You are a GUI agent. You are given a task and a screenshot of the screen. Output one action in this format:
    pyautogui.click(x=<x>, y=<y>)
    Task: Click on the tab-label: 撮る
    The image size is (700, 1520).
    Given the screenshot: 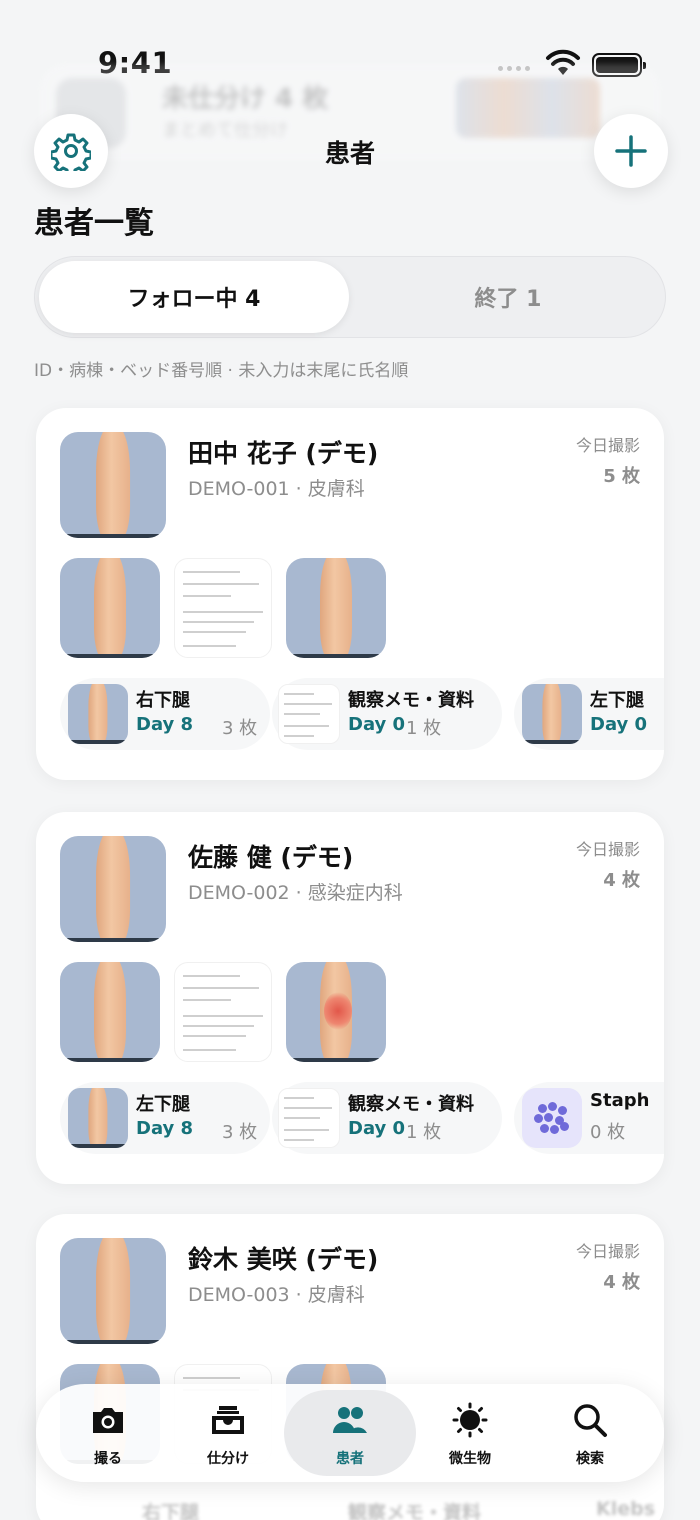 What is the action you would take?
    pyautogui.click(x=108, y=1459)
    